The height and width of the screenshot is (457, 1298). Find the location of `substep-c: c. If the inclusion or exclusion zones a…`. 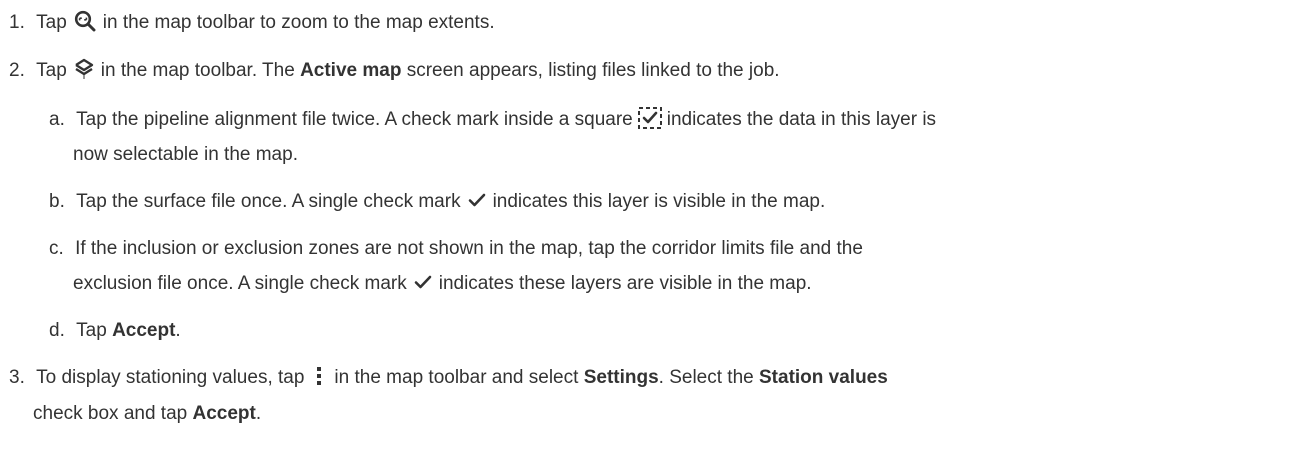

substep-c: c. If the inclusion or exclusion zones a… is located at coordinates (456, 249).